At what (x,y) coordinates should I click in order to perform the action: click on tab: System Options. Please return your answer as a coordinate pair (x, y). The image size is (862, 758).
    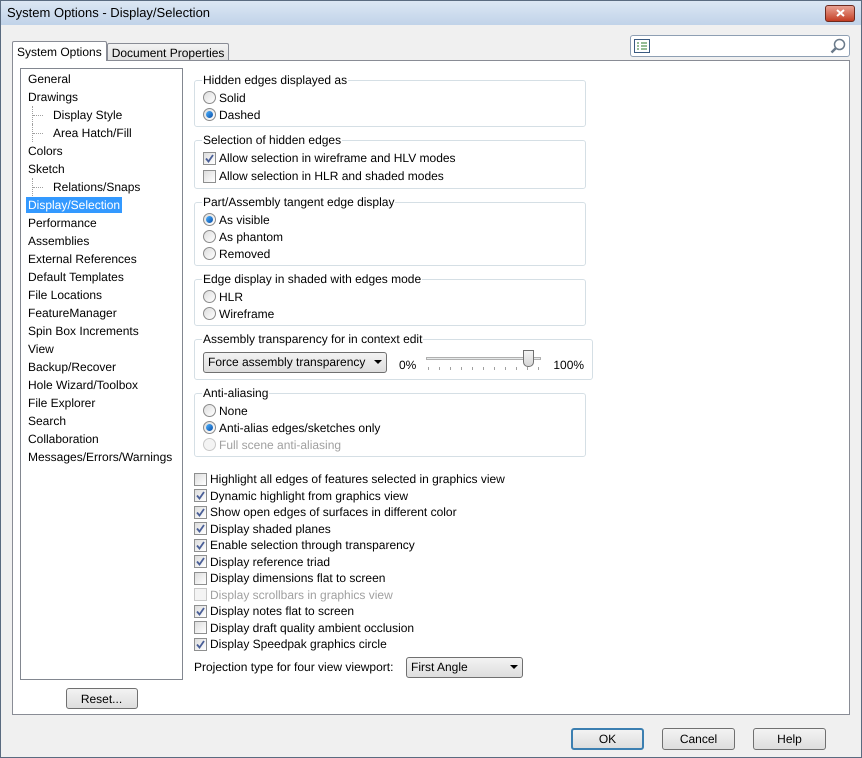
    Looking at the image, I should click on (59, 51).